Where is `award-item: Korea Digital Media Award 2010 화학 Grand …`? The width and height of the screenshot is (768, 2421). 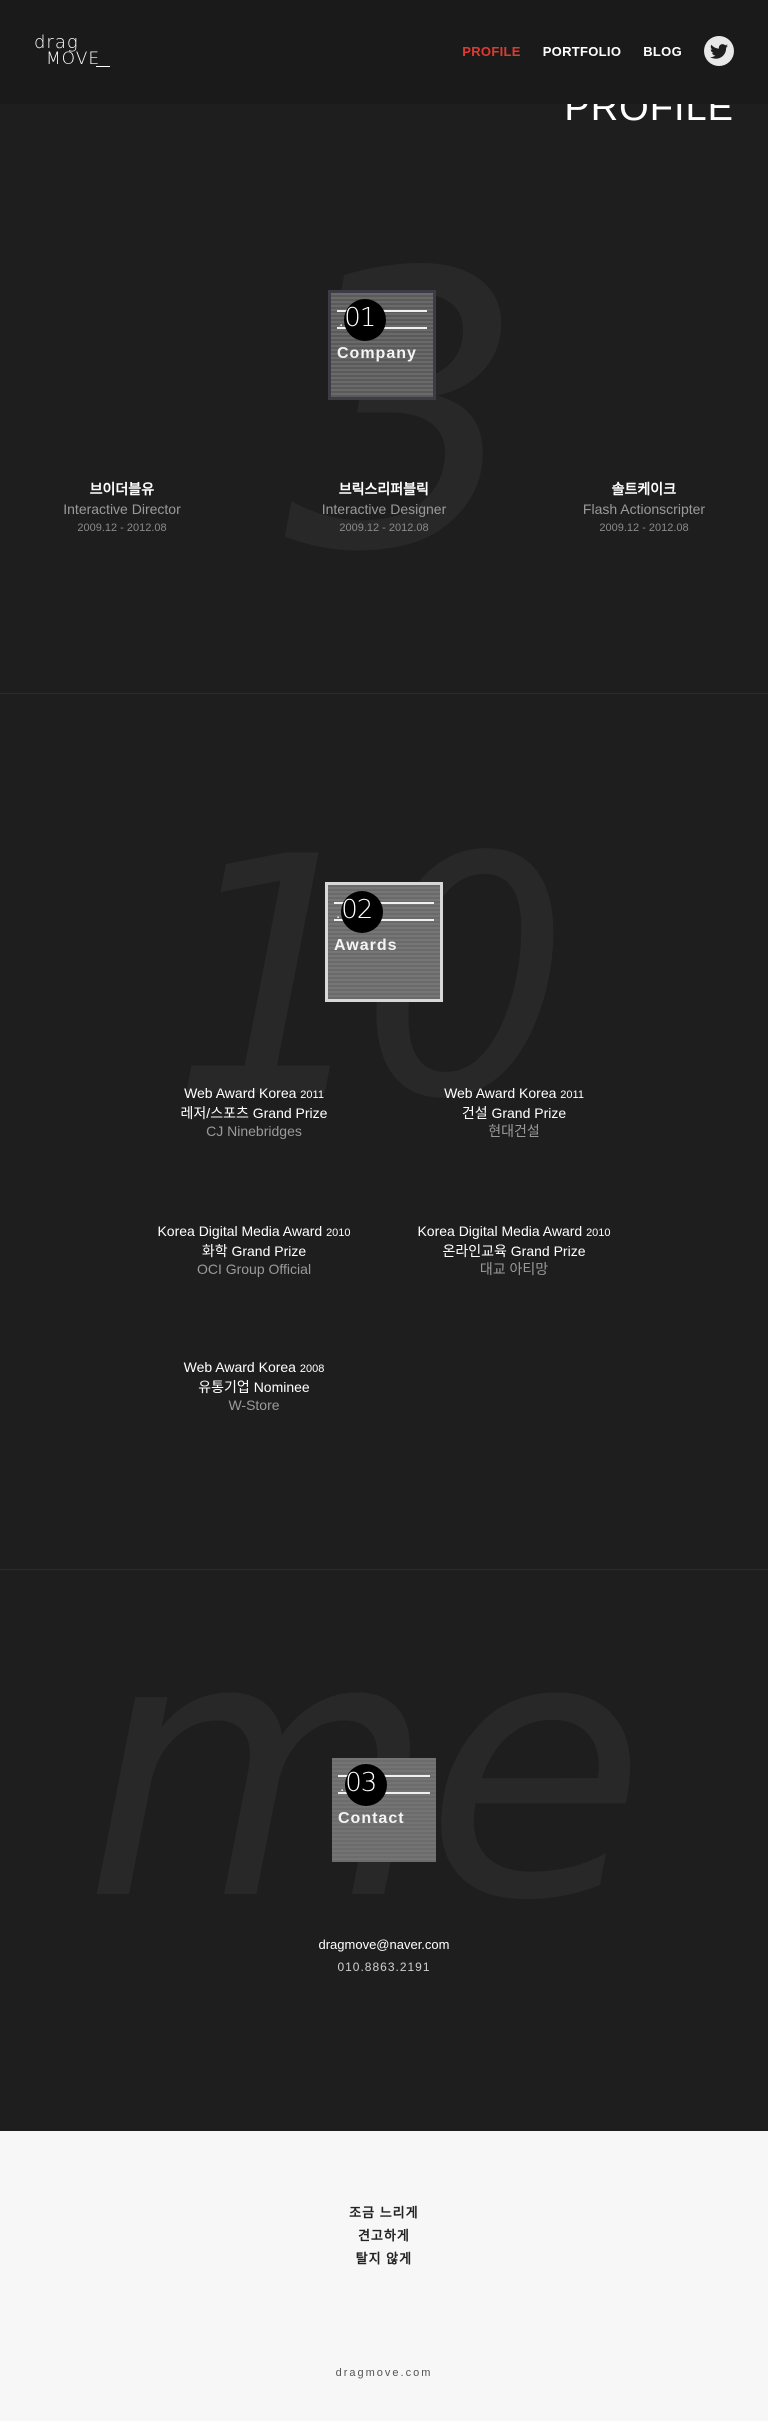
award-item: Korea Digital Media Award 2010 화학 Grand … is located at coordinates (254, 1250).